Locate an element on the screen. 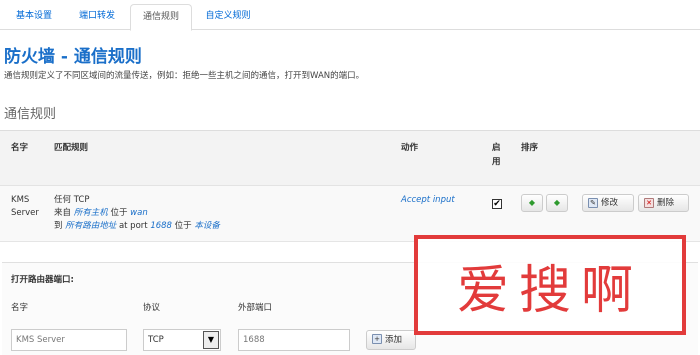 Image resolution: width=700 pixels, height=355 pixels. header-enable: 启用 is located at coordinates (496, 155).